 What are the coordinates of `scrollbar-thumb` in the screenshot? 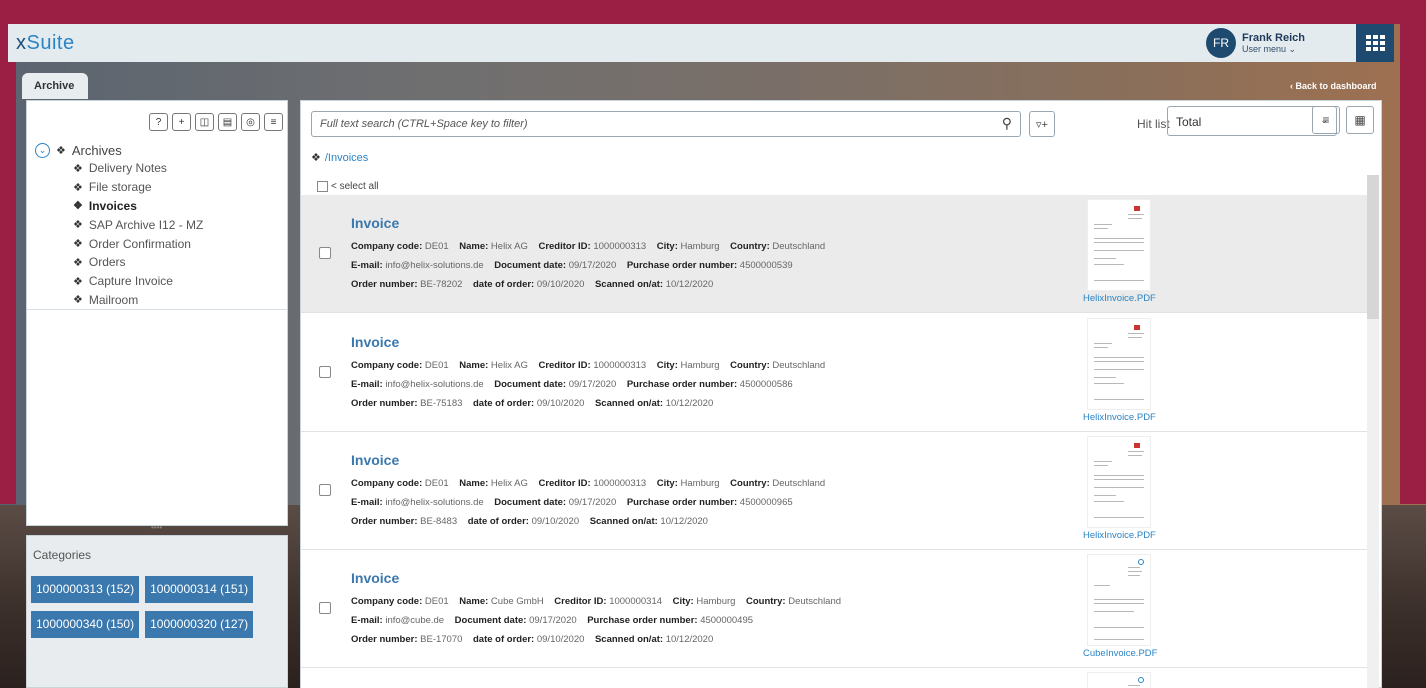 It's located at (1373, 247).